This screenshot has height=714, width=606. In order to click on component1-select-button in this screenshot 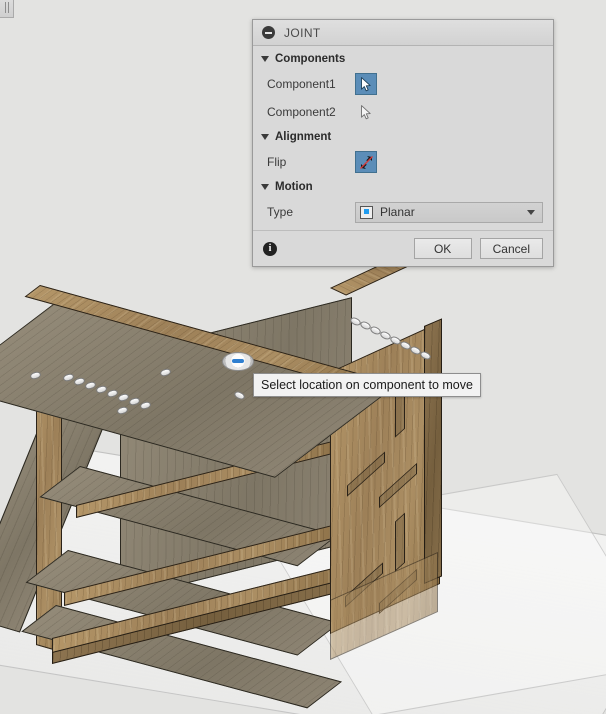, I will do `click(366, 84)`.